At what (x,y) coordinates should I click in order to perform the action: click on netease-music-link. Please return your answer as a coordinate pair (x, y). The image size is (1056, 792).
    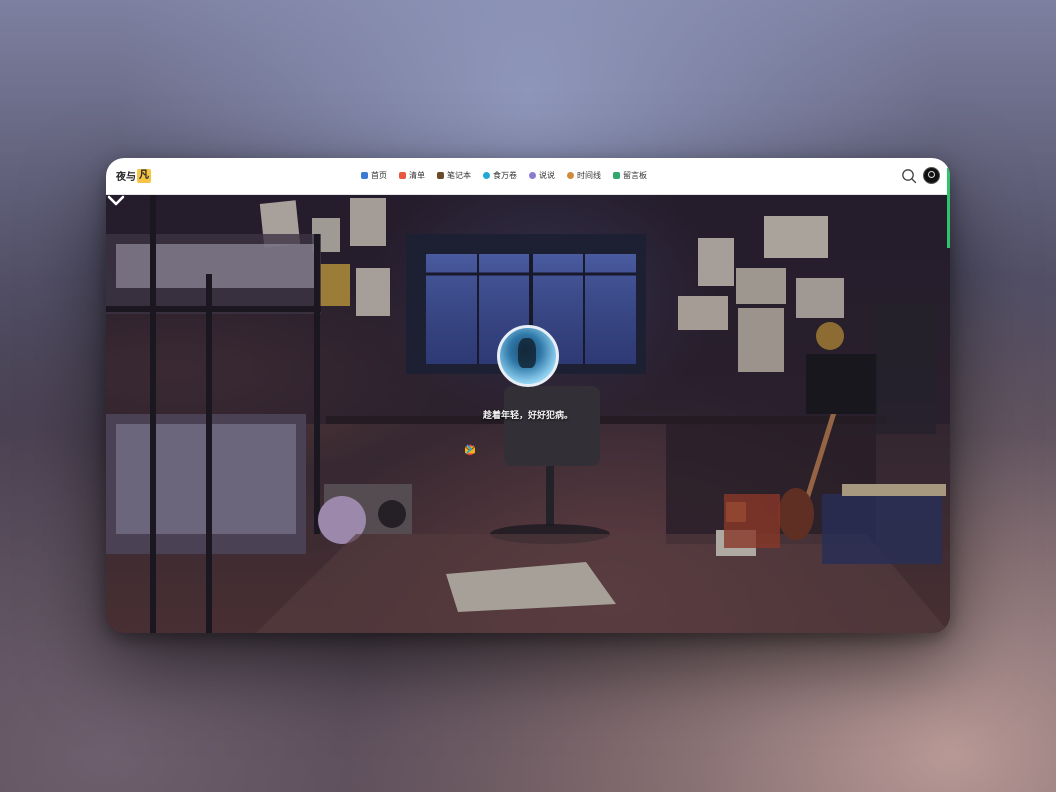
    Looking at the image, I should click on (504, 451).